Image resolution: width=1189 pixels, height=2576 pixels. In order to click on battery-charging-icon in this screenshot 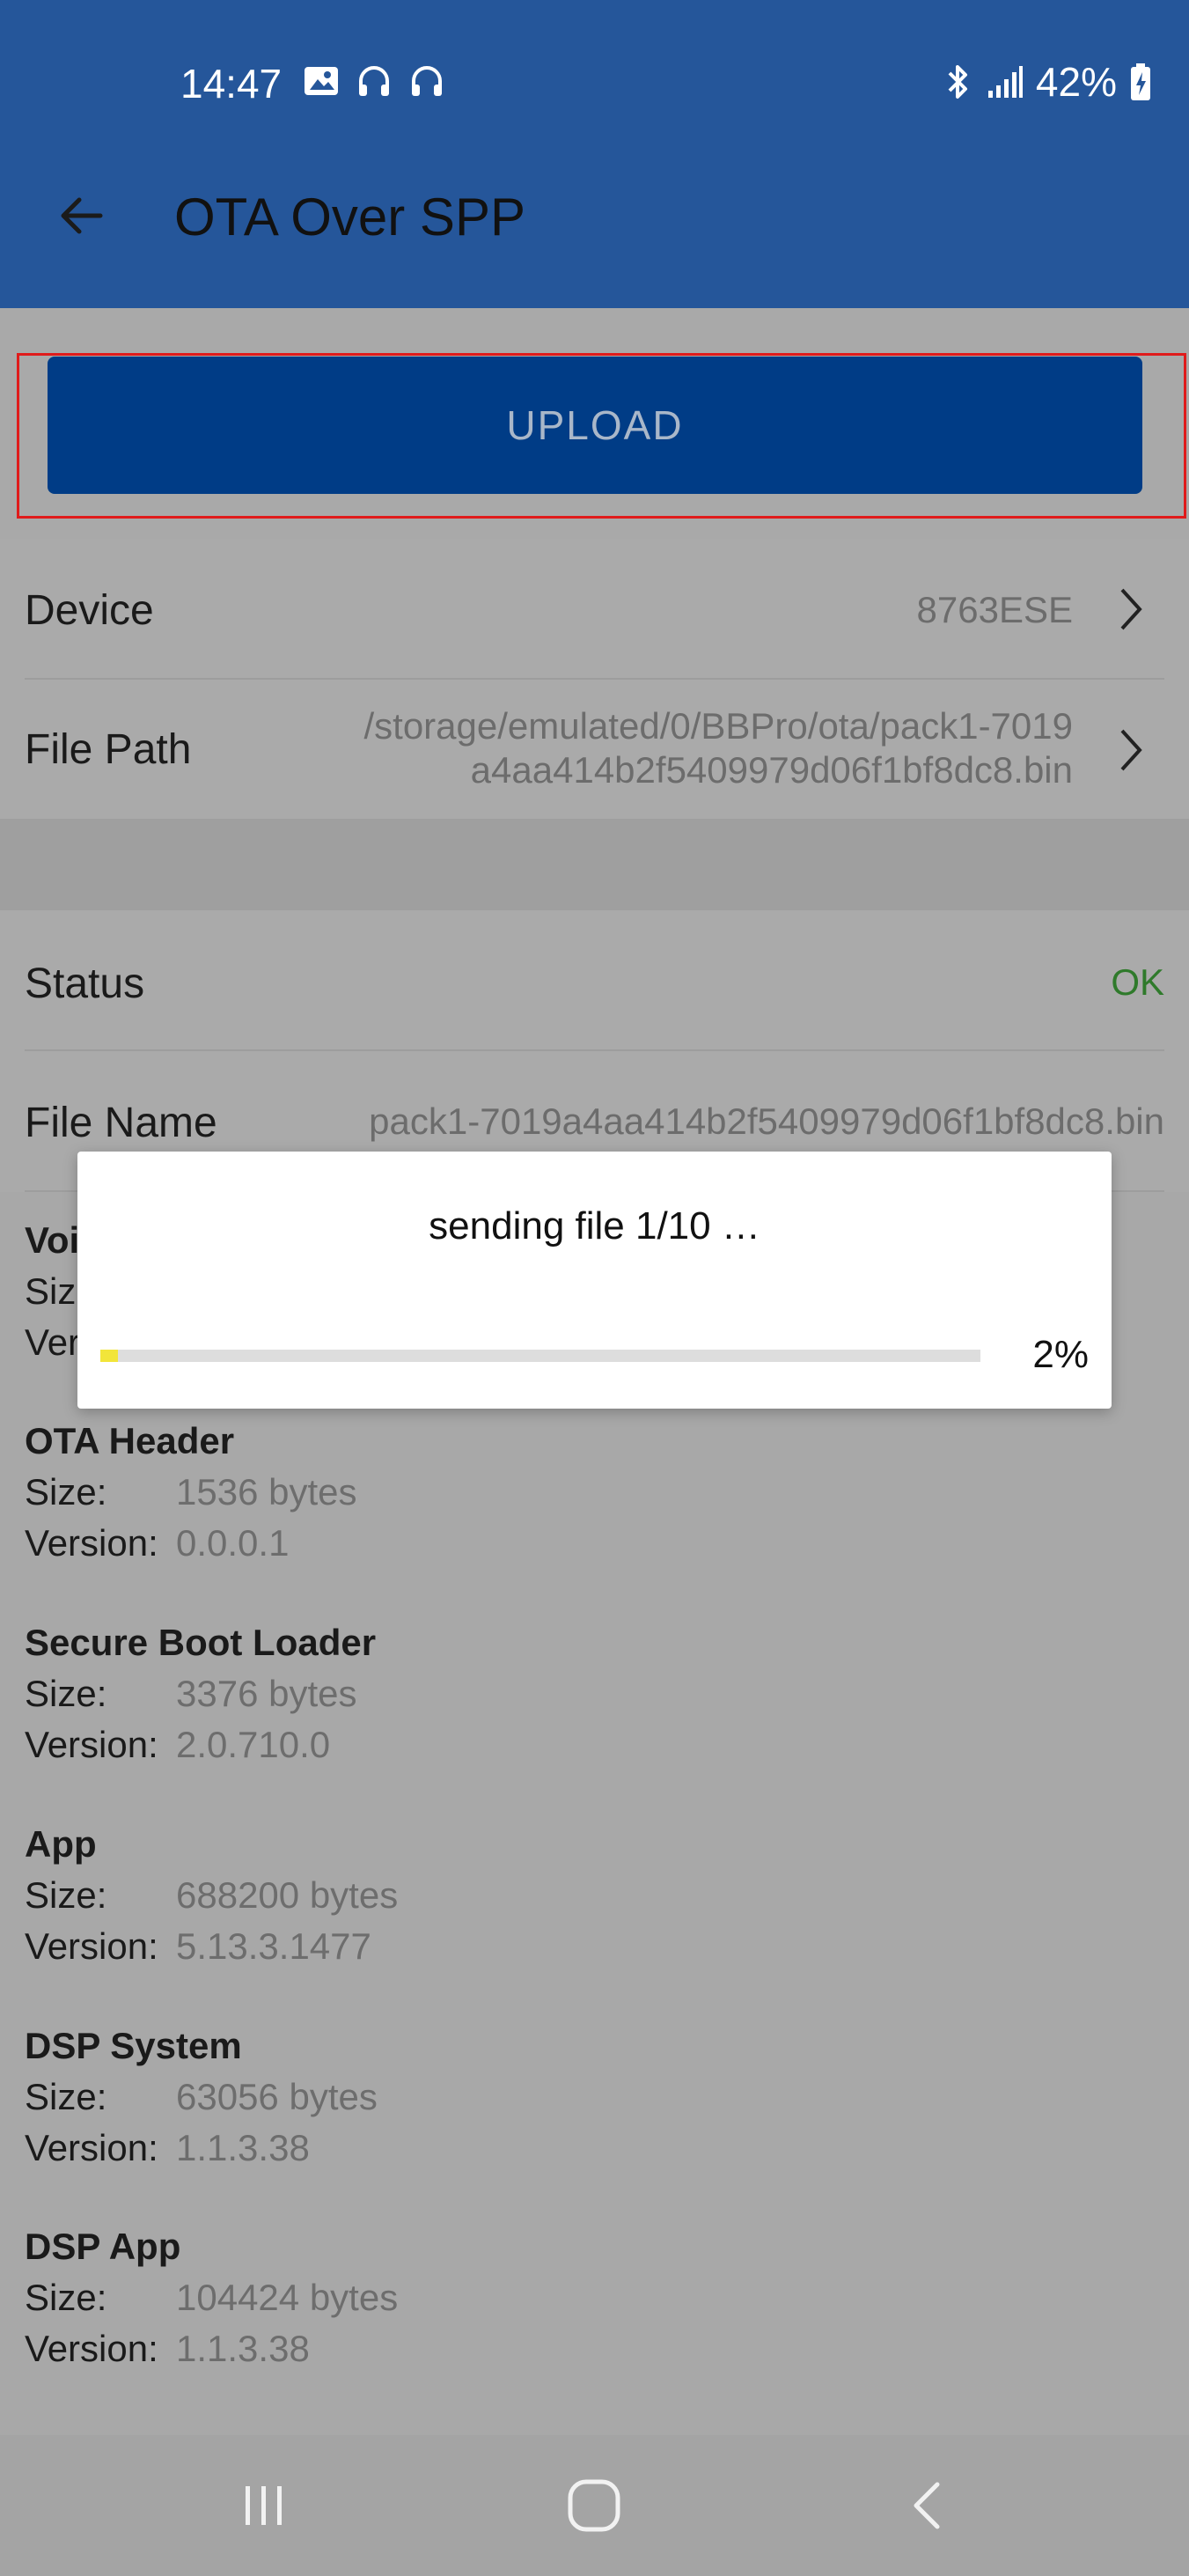, I will do `click(1141, 81)`.